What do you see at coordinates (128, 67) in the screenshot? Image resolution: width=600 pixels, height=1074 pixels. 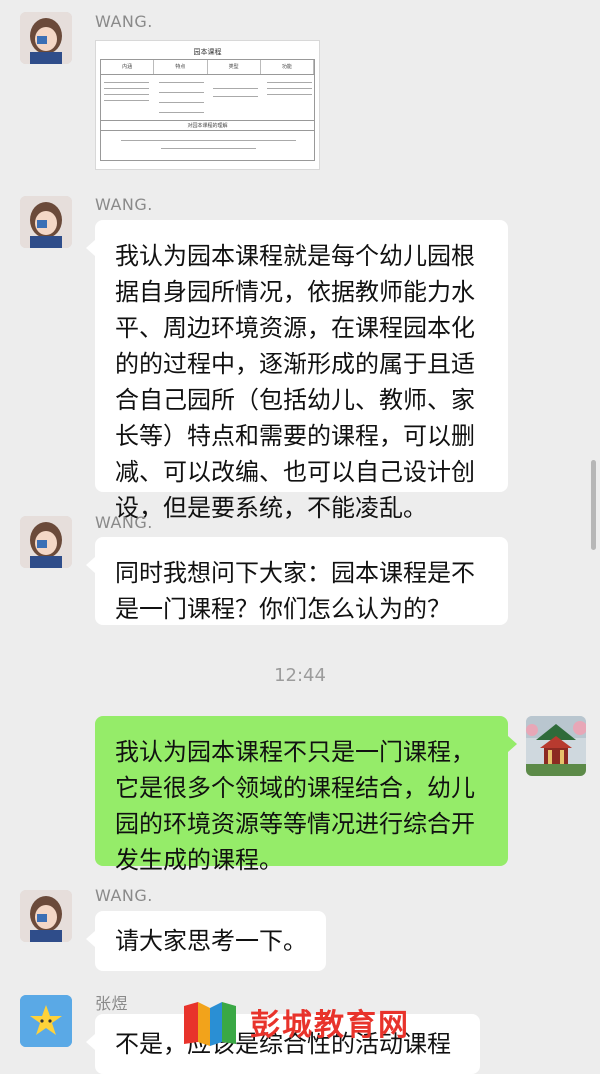 I see `image-header-cell: 内涵` at bounding box center [128, 67].